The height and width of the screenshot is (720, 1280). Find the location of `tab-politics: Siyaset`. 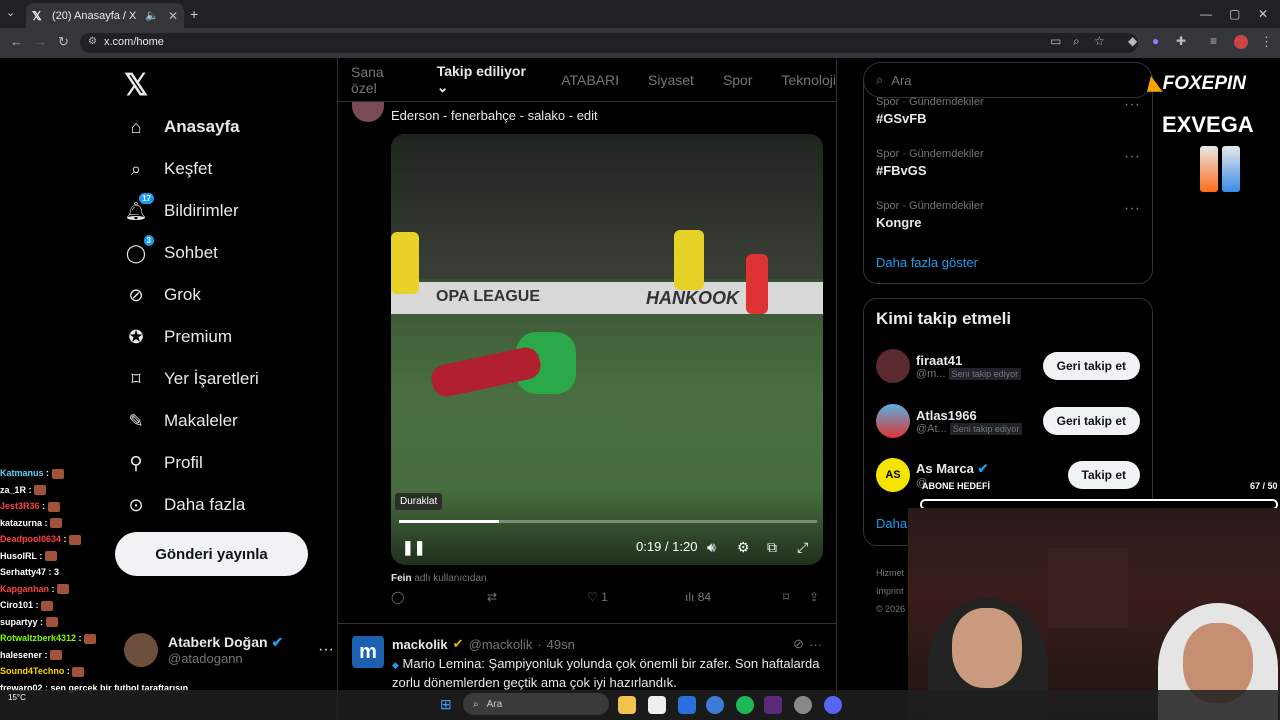

tab-politics: Siyaset is located at coordinates (671, 80).